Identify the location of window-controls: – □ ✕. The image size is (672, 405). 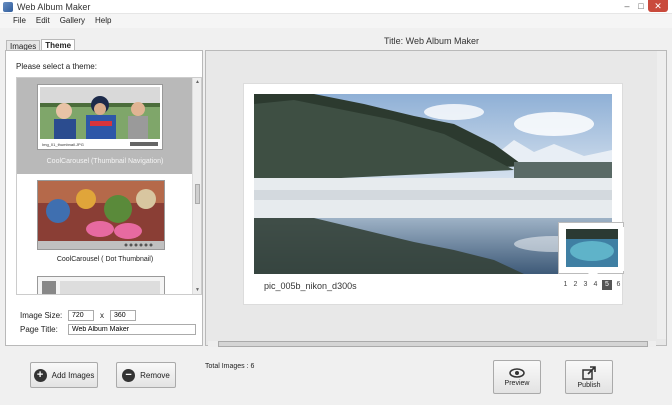
(644, 6).